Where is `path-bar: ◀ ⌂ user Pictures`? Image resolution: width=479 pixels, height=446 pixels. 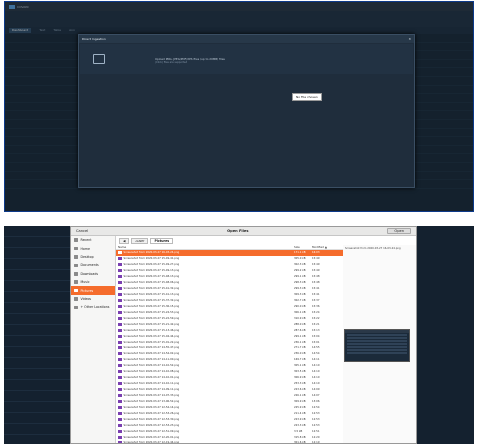
path-bar: ◀ ⌂ user Pictures is located at coordinates (266, 240).